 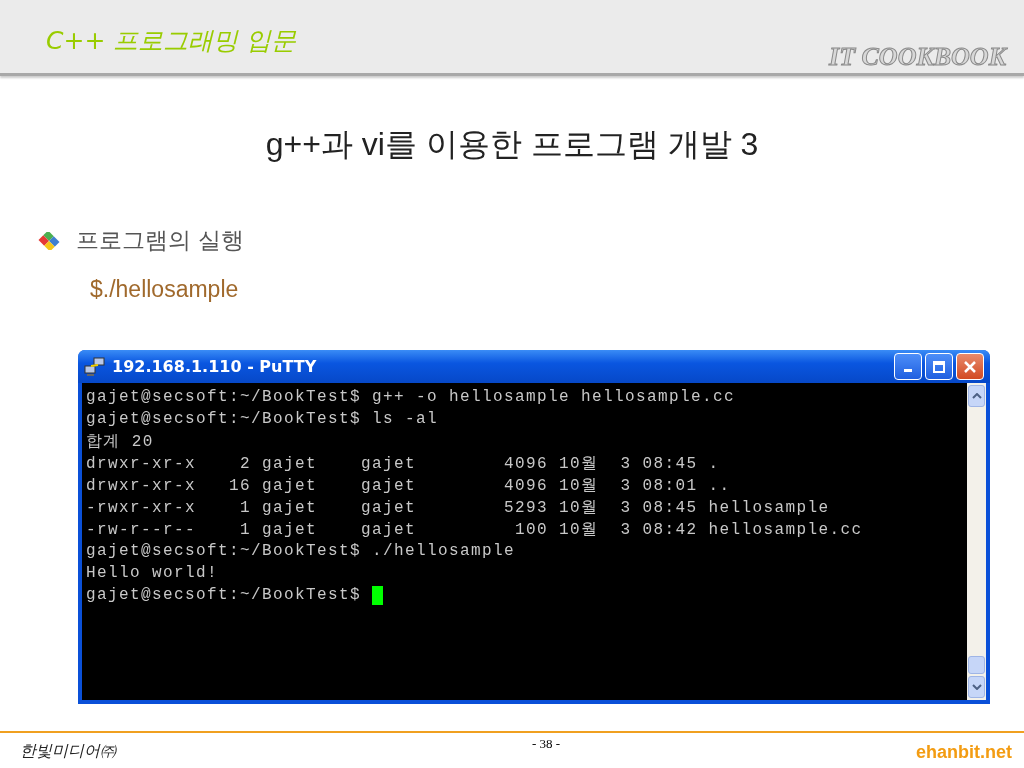 I want to click on close-icon, so click(x=970, y=366).